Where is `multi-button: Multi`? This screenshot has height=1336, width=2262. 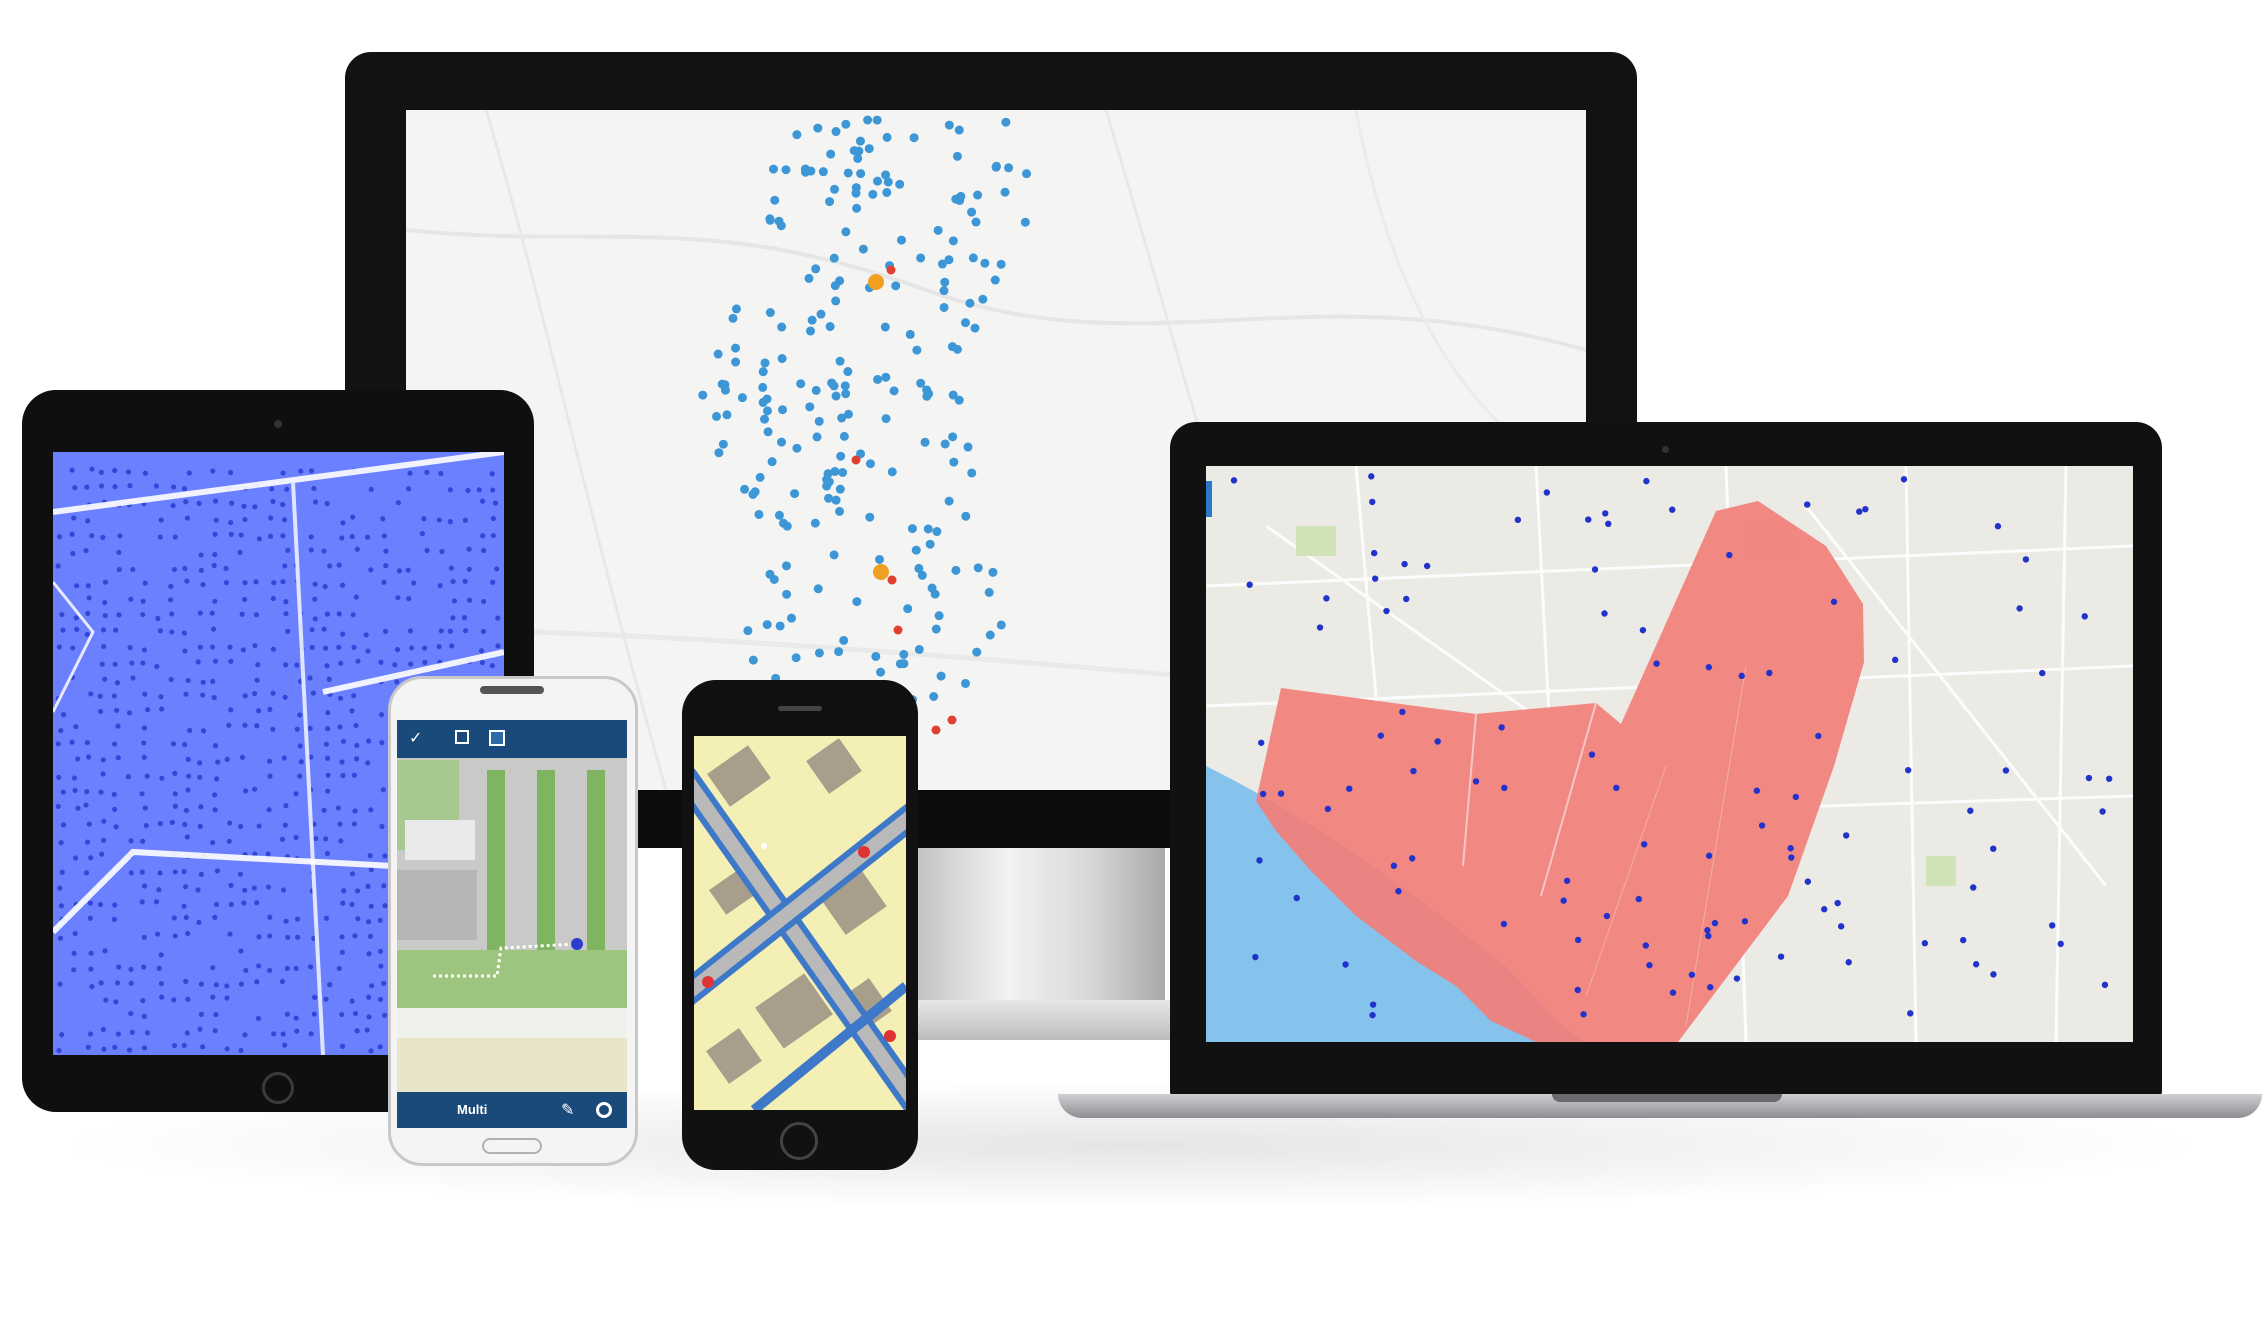
multi-button: Multi is located at coordinates (472, 1109).